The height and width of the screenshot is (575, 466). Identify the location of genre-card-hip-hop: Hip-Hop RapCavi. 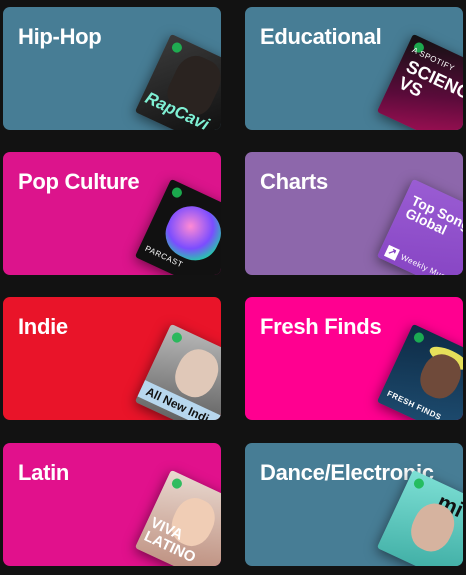
(112, 68).